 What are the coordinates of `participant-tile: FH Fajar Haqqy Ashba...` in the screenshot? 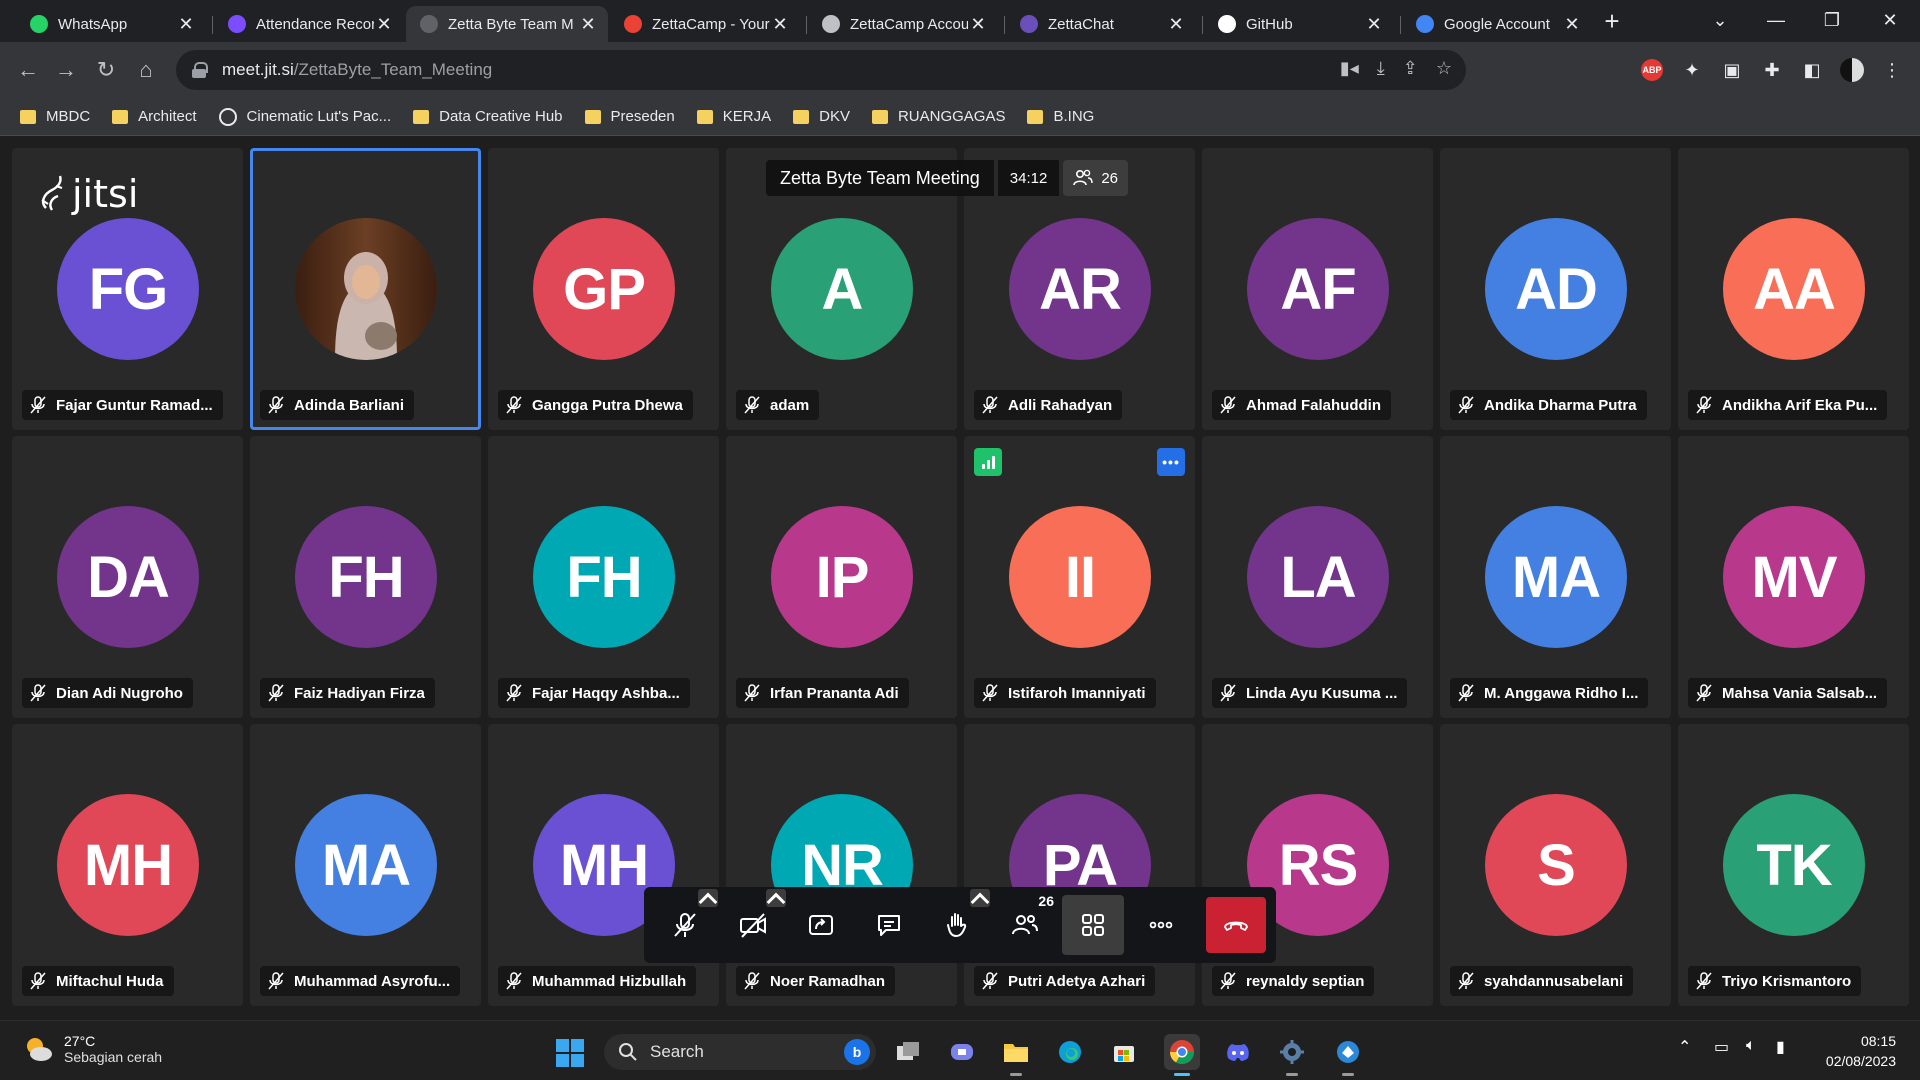 It's located at (603, 577).